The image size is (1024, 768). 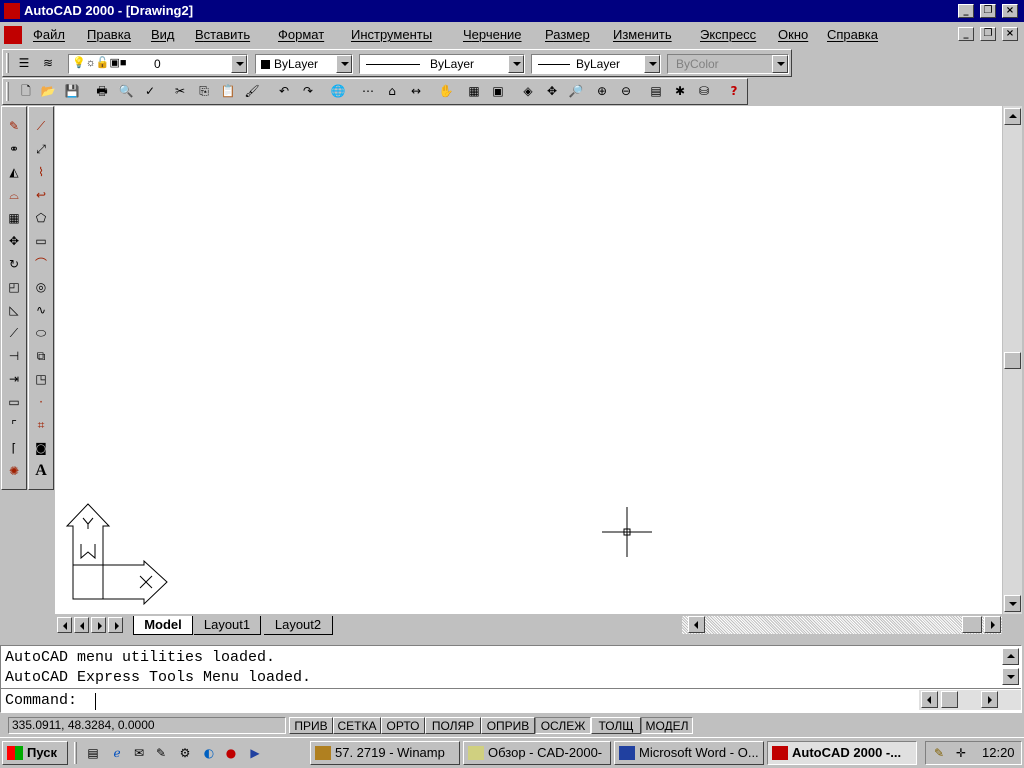 What do you see at coordinates (14, 287) in the screenshot?
I see `scale-icon: ◰` at bounding box center [14, 287].